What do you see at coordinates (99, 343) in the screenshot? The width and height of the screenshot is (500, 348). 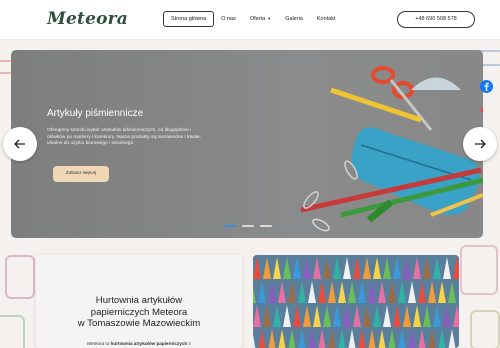 I see `intro-text-prefix: Meteora to` at bounding box center [99, 343].